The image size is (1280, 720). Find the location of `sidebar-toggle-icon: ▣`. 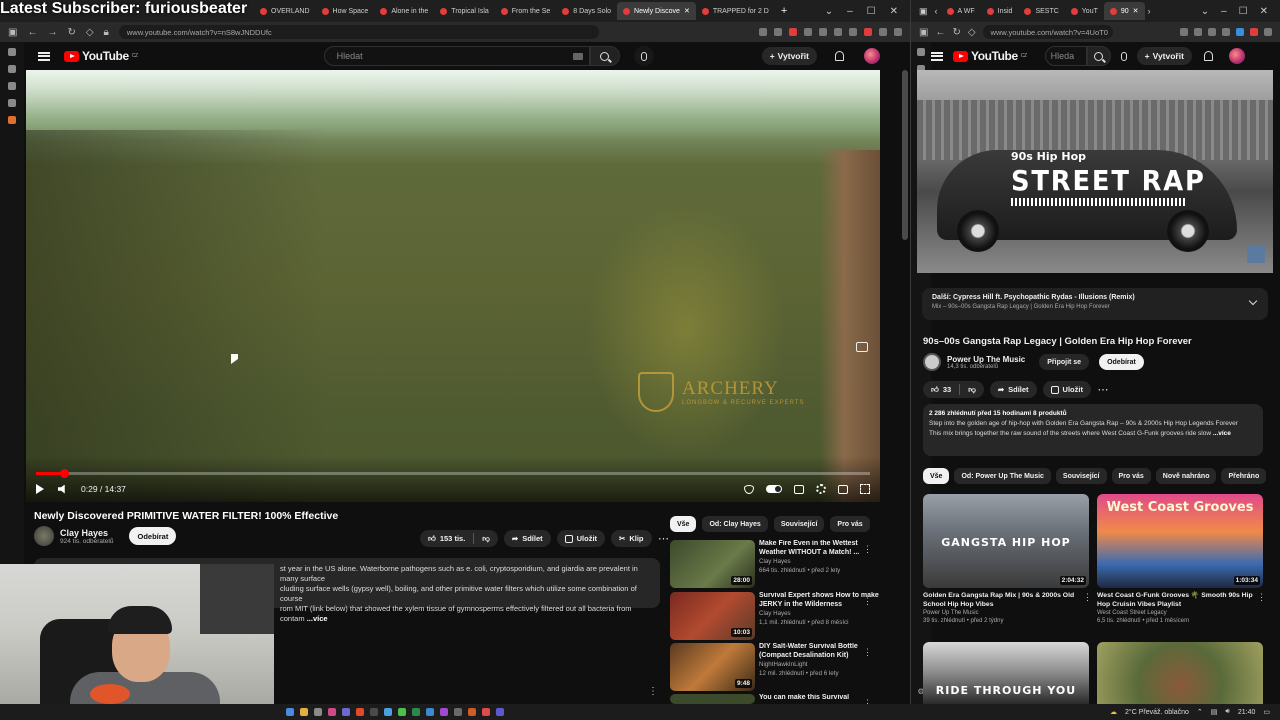

sidebar-toggle-icon: ▣ is located at coordinates (12, 32).